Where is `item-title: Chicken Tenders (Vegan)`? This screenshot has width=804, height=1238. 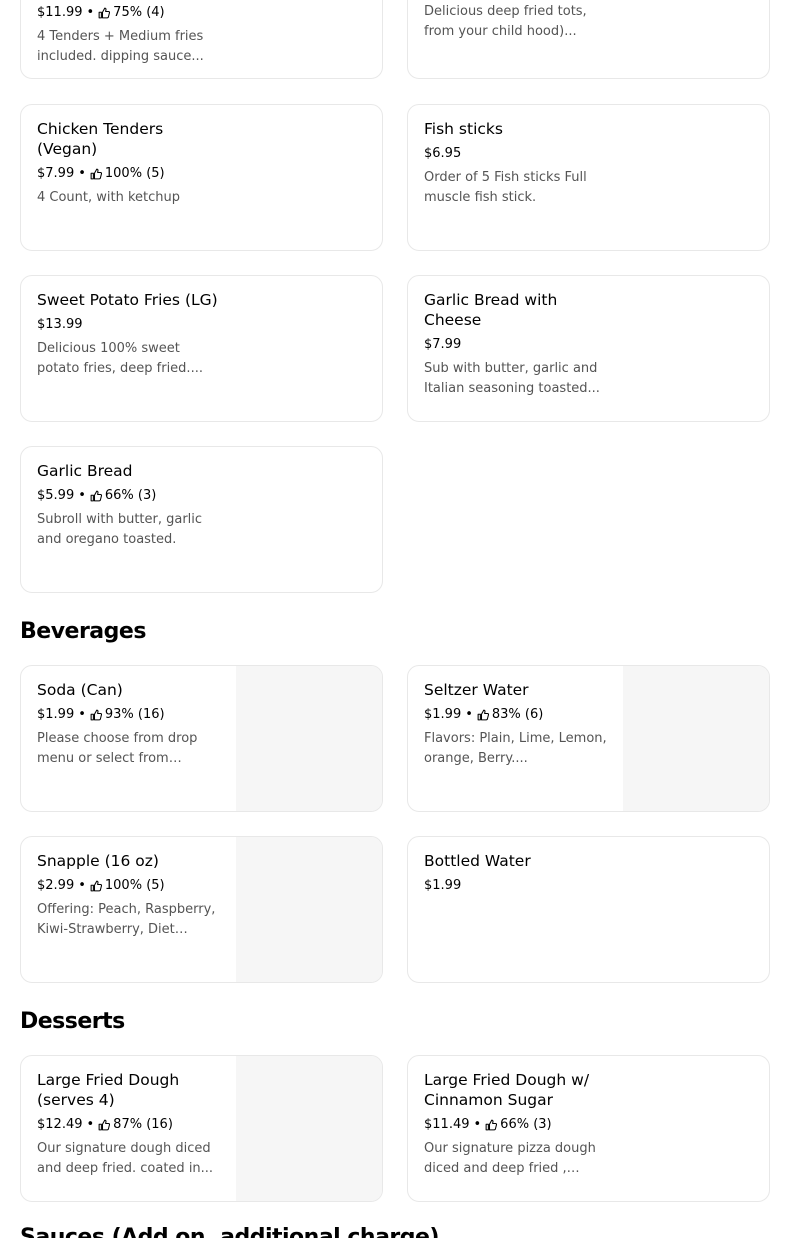
item-title: Chicken Tenders (Vegan) is located at coordinates (100, 139).